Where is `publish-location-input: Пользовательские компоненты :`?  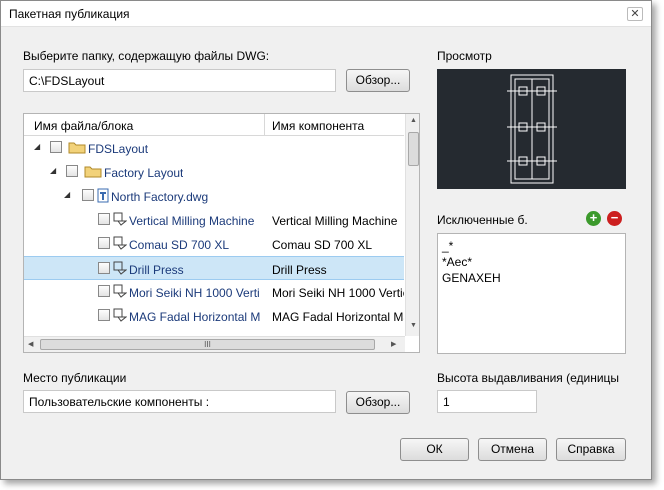
publish-location-input: Пользовательские компоненты : is located at coordinates (179, 401).